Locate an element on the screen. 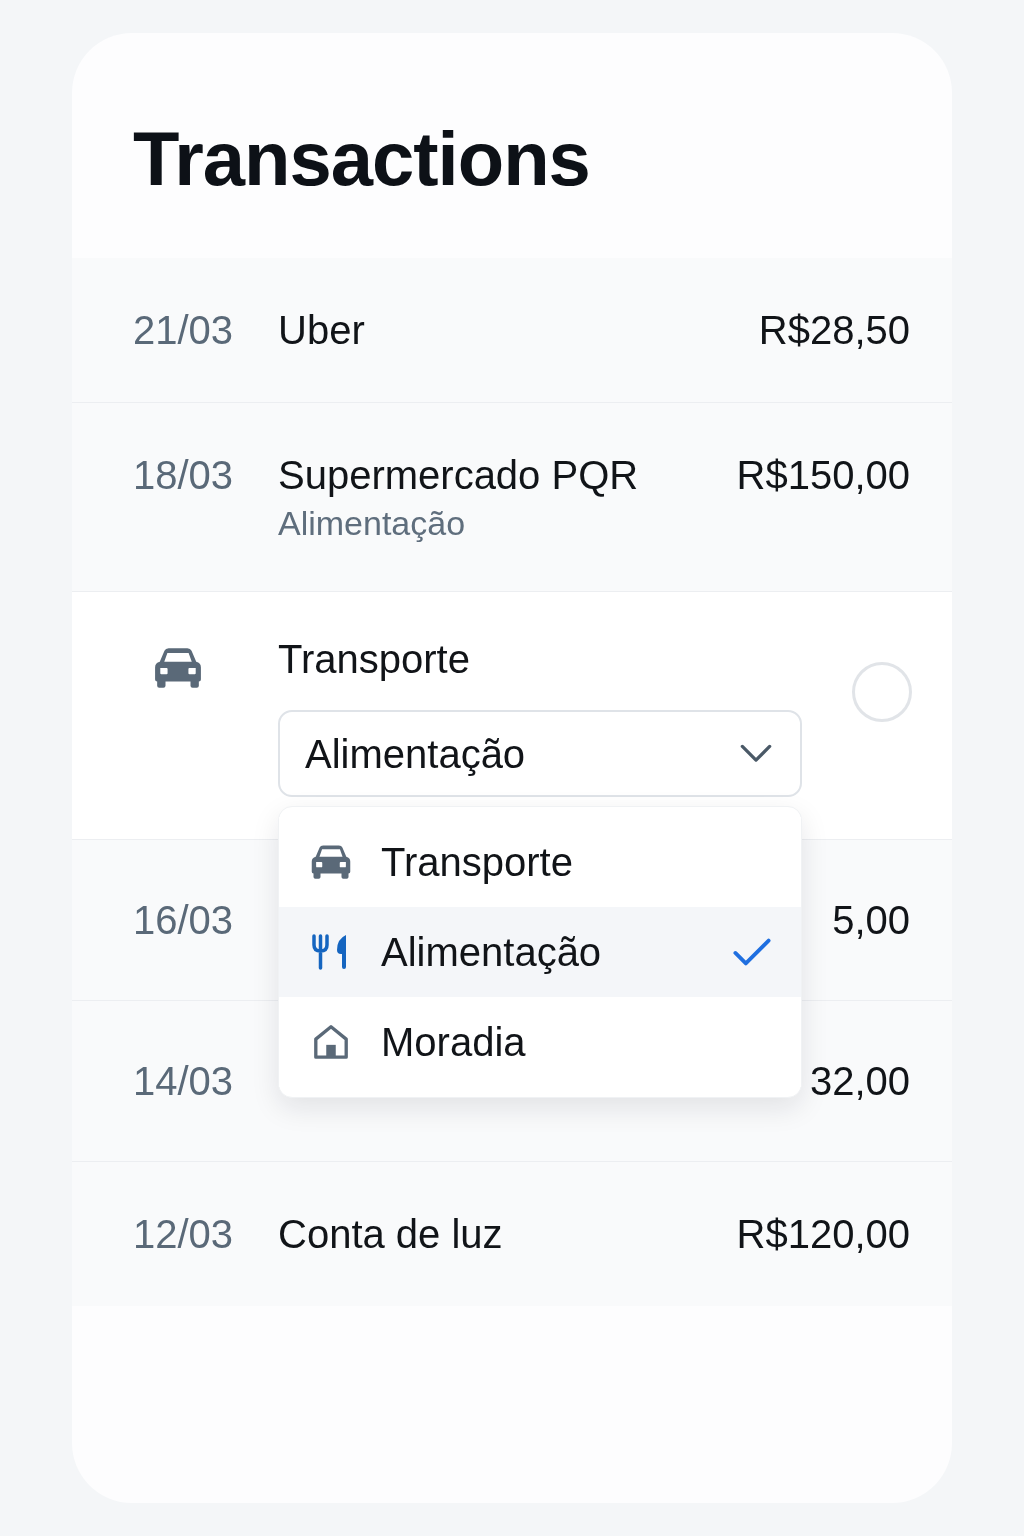 The image size is (1024, 1536). category-option: Alimentação is located at coordinates (540, 952).